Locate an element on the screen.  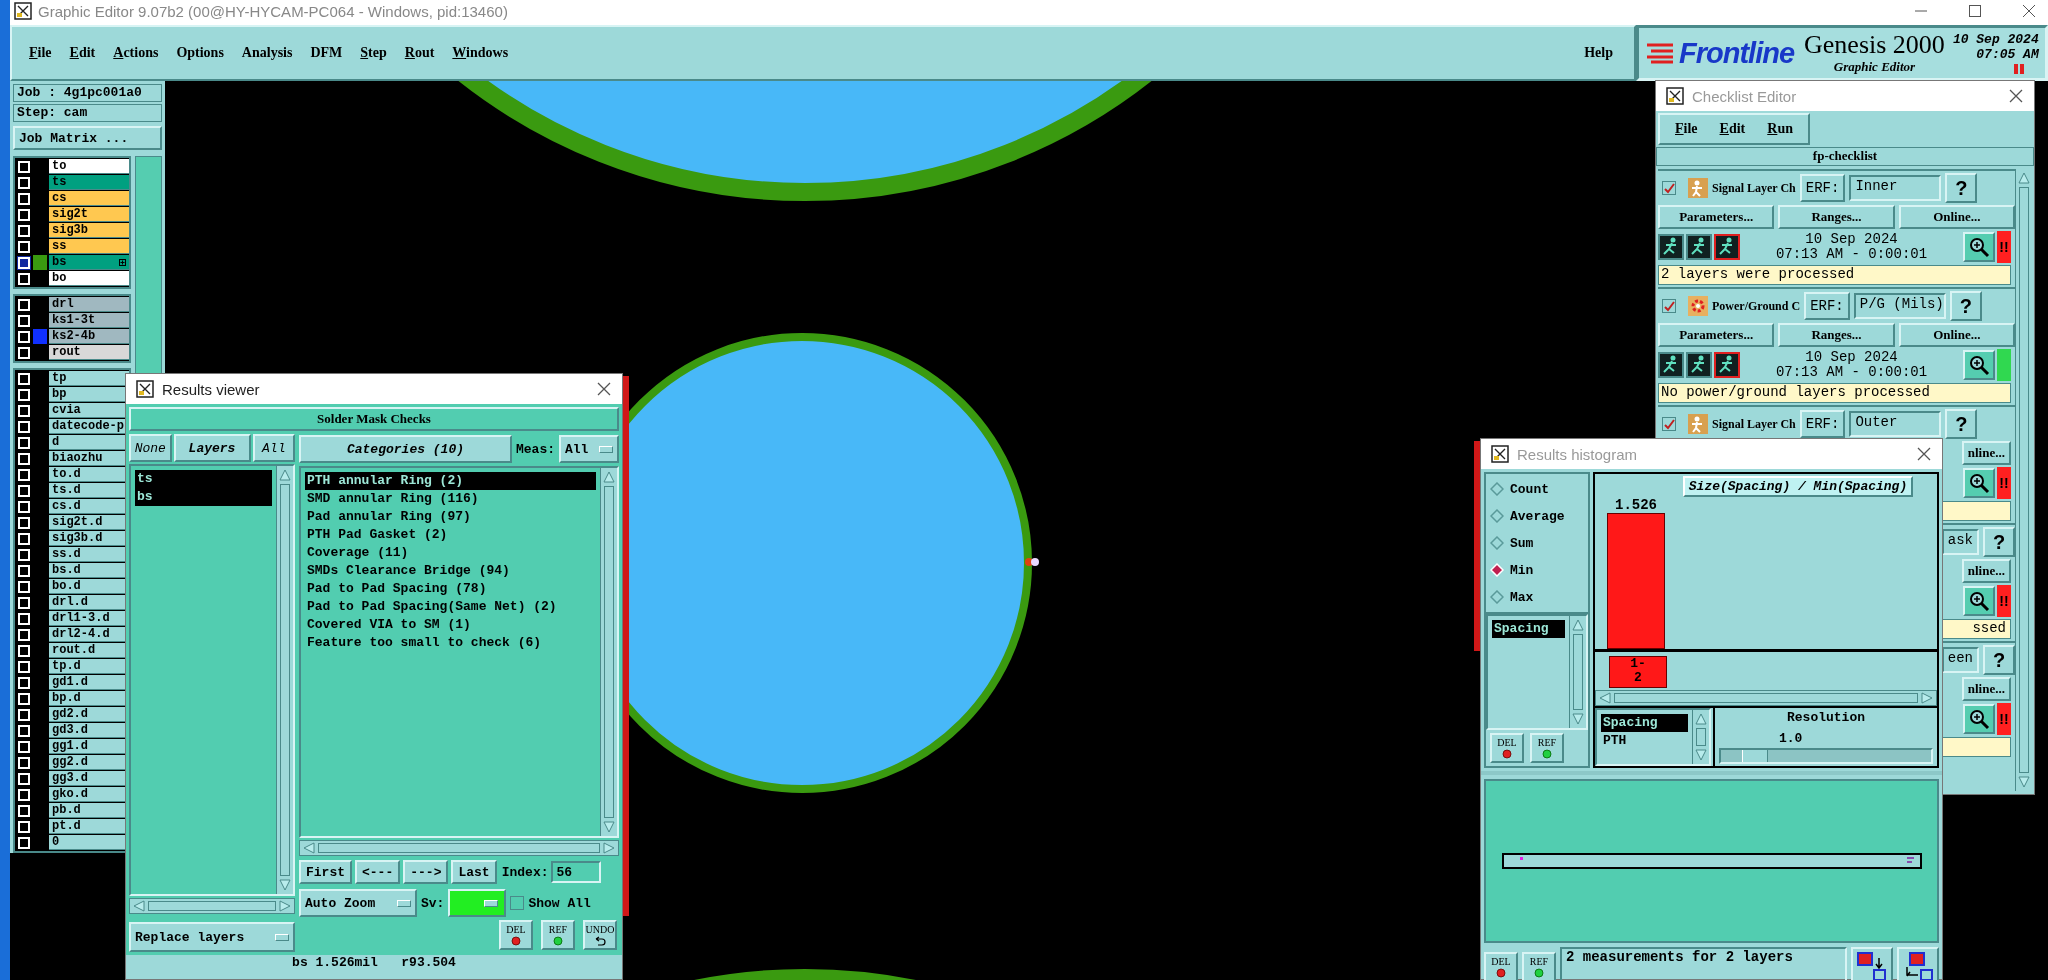
measure-item: Spacing is located at coordinates (1528, 629).